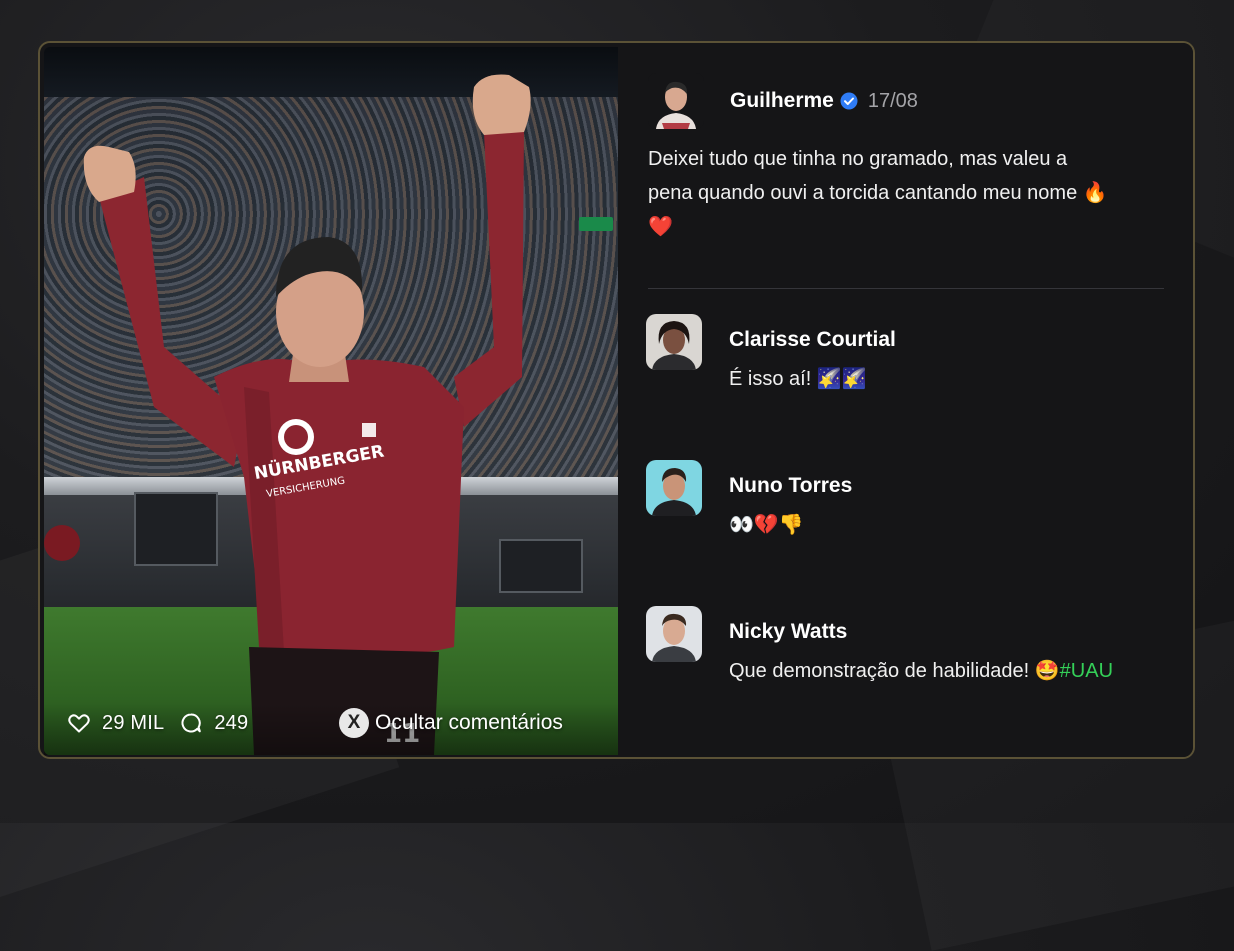 The image size is (1234, 951). Describe the element at coordinates (79, 723) in the screenshot. I see `heart-icon` at that location.